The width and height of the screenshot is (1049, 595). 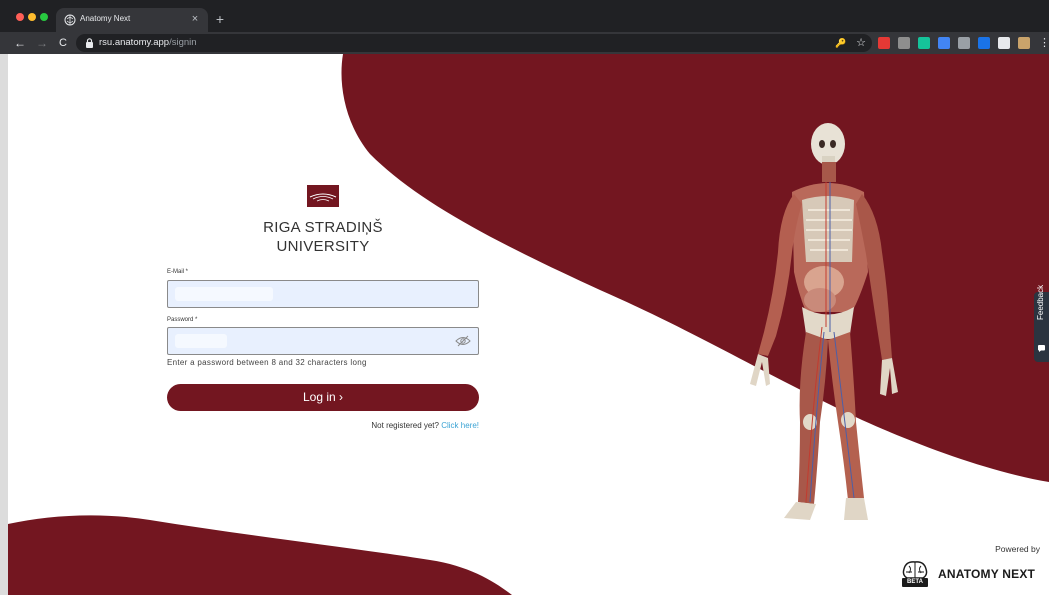 What do you see at coordinates (323, 397) in the screenshot?
I see `login-button: Log in ›` at bounding box center [323, 397].